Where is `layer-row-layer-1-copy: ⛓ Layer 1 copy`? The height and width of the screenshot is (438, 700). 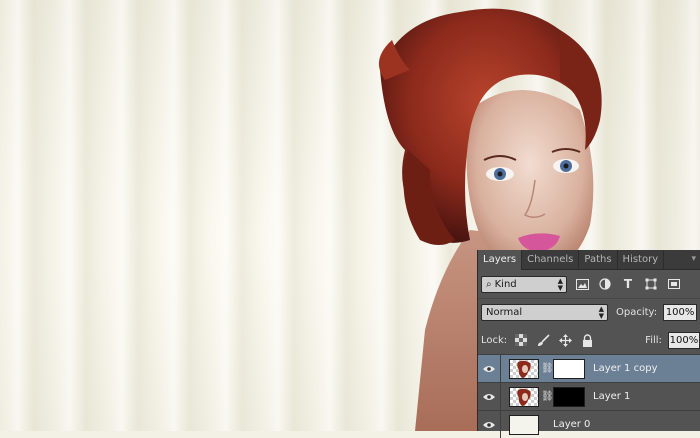
layer-row-layer-1-copy: ⛓ Layer 1 copy is located at coordinates (589, 368).